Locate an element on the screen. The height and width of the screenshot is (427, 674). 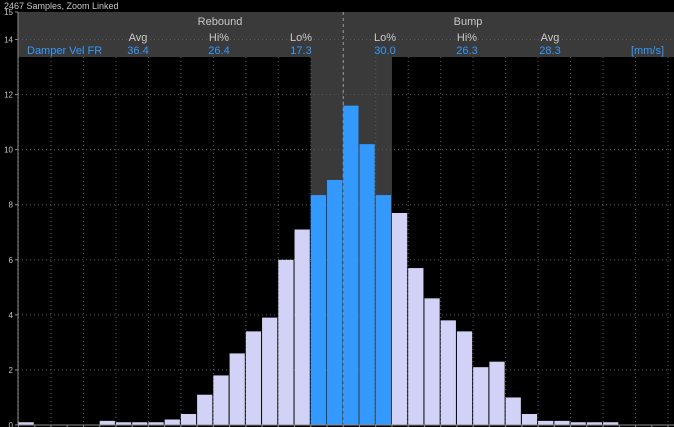
y-tick-label: 4 is located at coordinates (11, 315).